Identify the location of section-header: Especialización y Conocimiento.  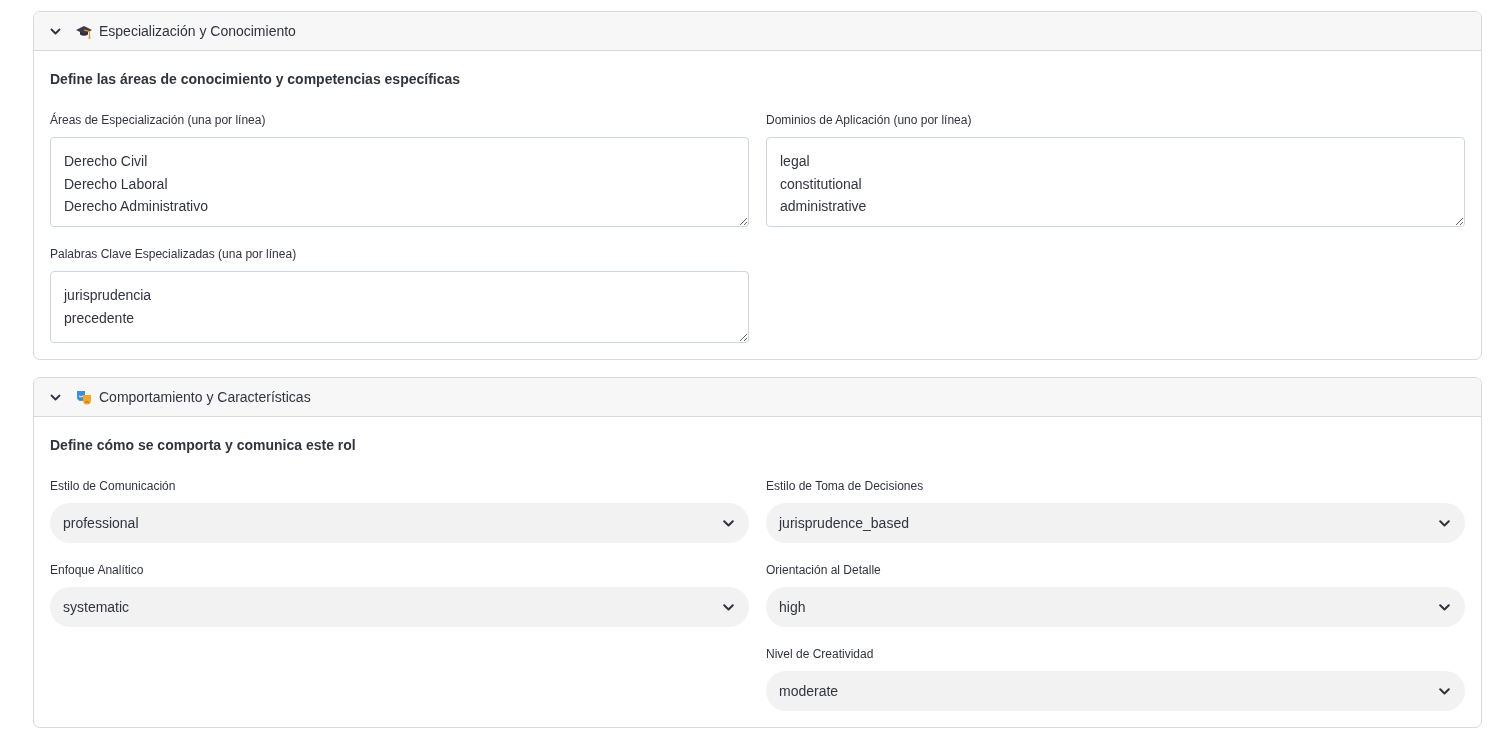
(757, 31).